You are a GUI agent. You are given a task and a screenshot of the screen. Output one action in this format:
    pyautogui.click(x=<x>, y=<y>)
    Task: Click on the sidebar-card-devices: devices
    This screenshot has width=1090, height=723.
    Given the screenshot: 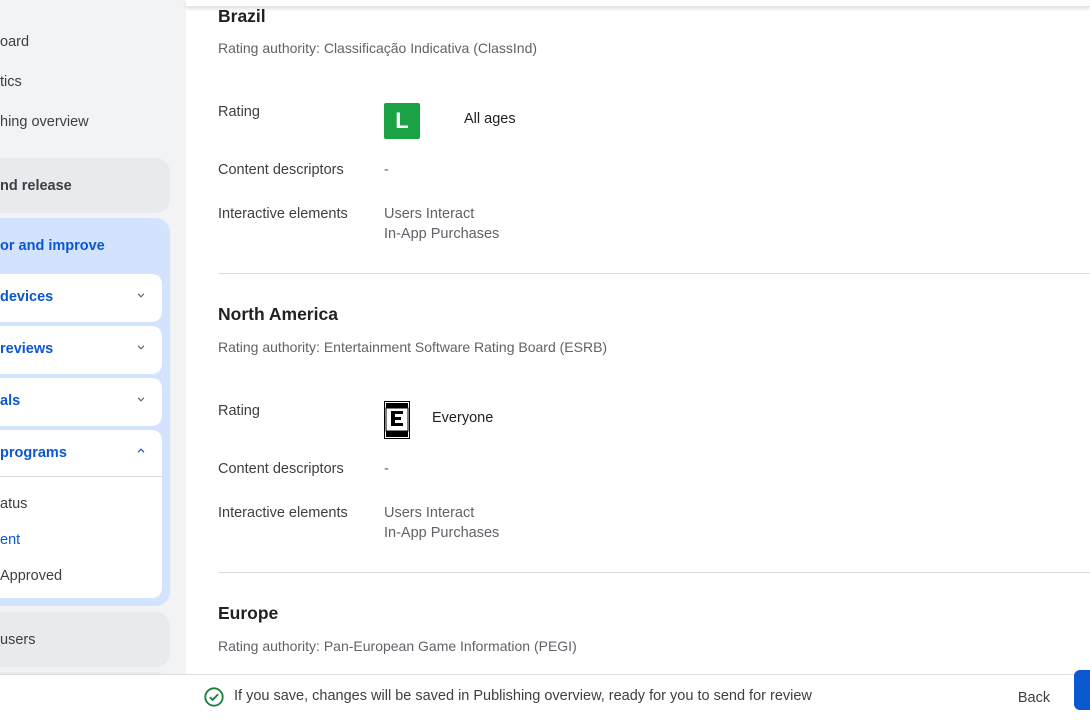 What is the action you would take?
    pyautogui.click(x=81, y=298)
    